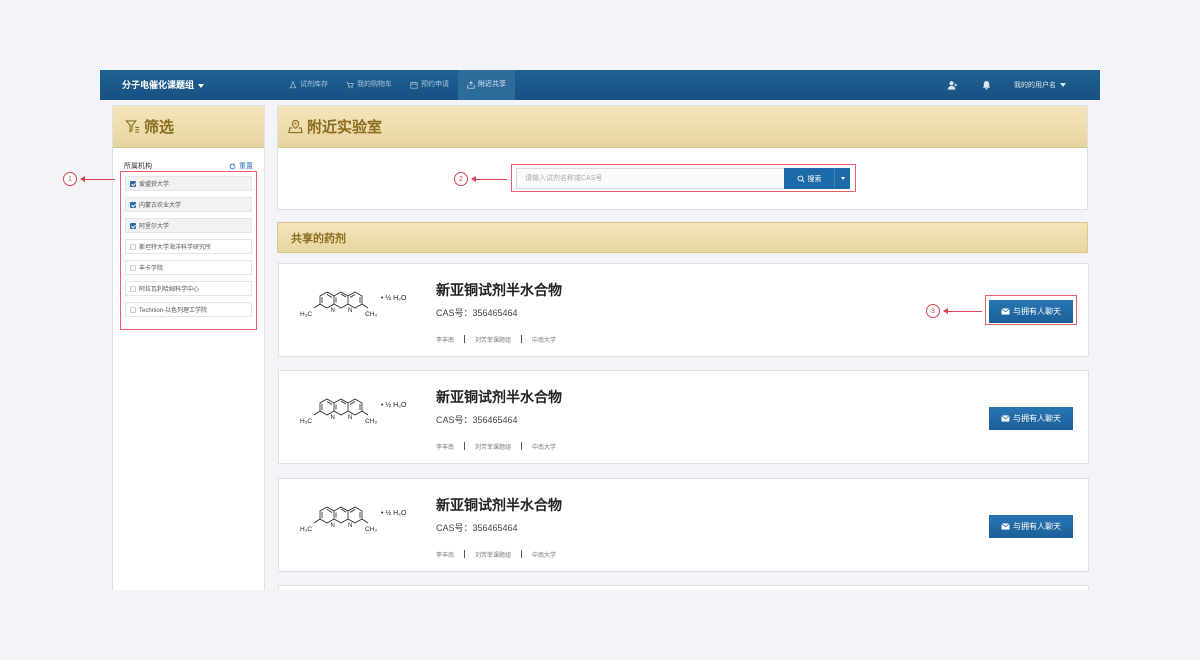 The height and width of the screenshot is (660, 1200). What do you see at coordinates (188, 204) in the screenshot?
I see `org-item: 内蒙古农业大学` at bounding box center [188, 204].